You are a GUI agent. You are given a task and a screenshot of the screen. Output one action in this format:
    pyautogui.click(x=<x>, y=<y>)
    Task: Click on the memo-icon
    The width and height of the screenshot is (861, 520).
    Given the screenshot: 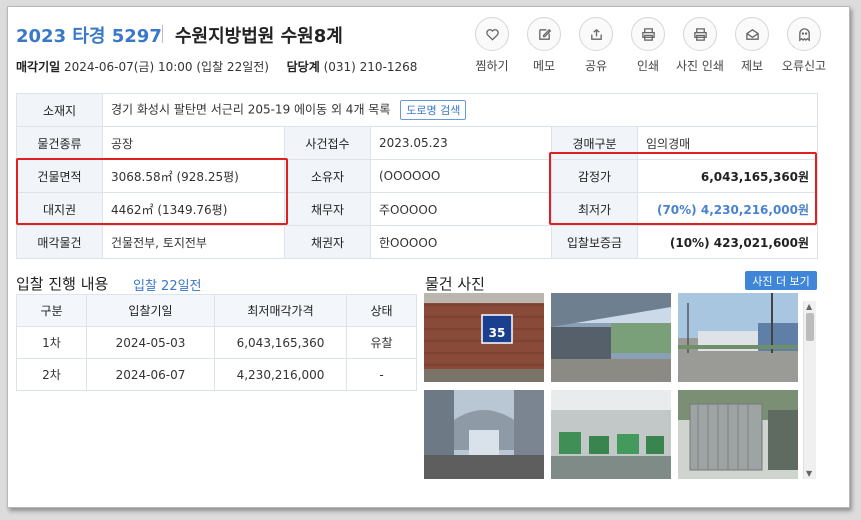 What is the action you would take?
    pyautogui.click(x=544, y=34)
    